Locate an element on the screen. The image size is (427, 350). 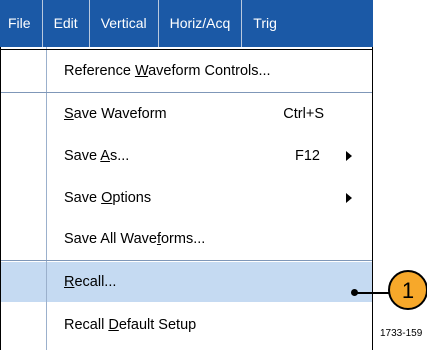
callout-leader-dot is located at coordinates (354, 292).